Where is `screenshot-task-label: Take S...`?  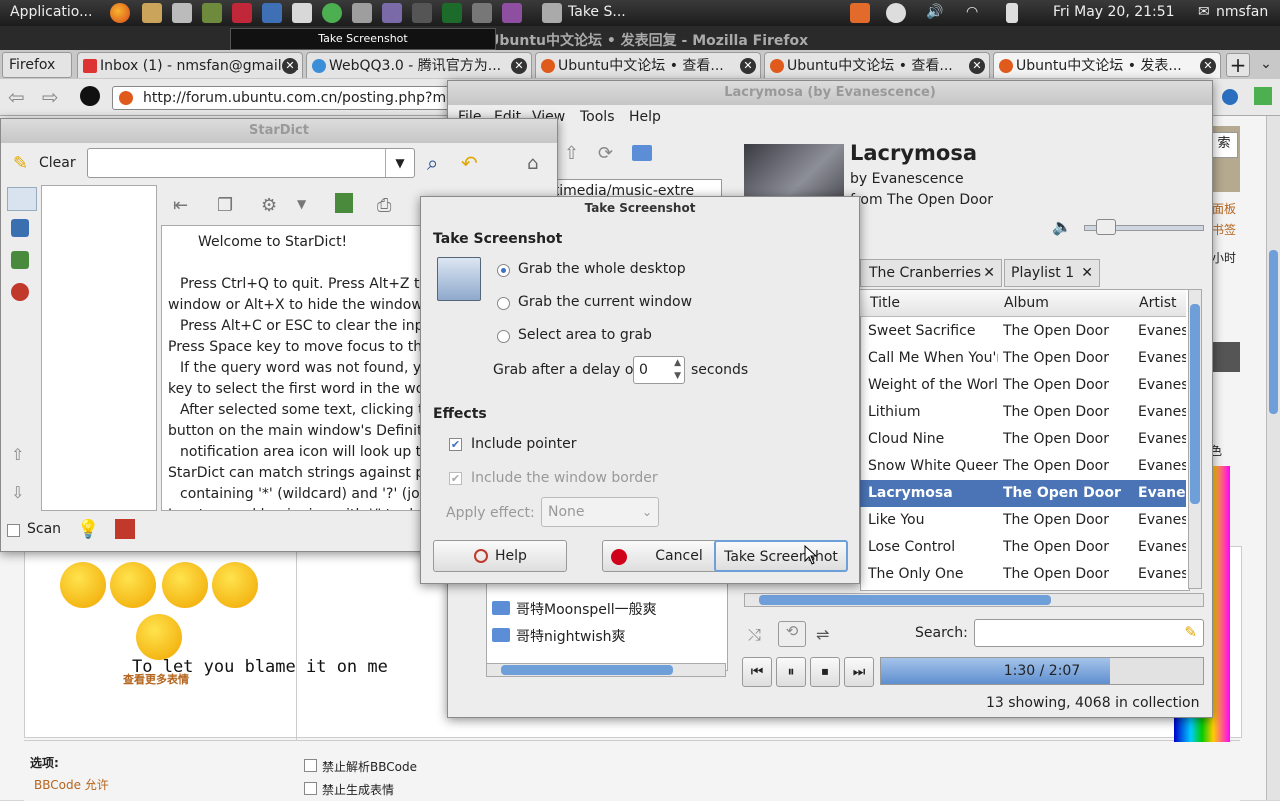
screenshot-task-label: Take S... is located at coordinates (597, 12).